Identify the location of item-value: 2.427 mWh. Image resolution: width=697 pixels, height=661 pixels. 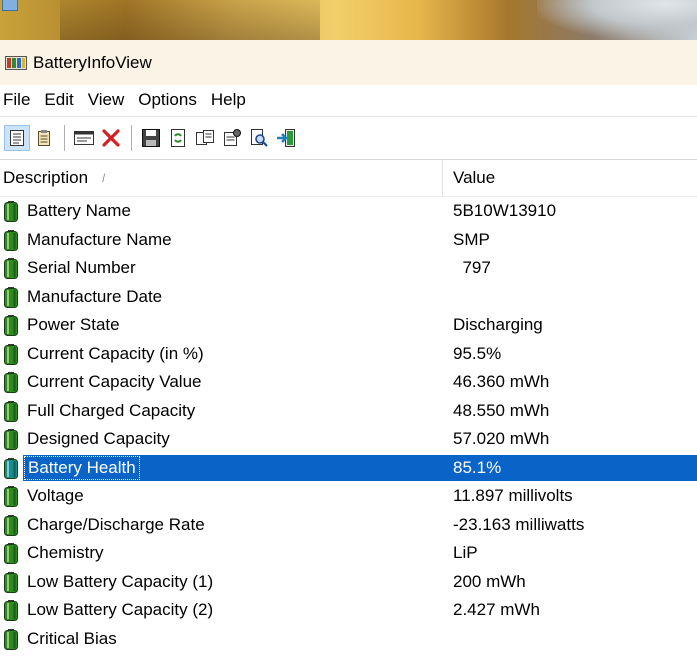
(496, 609).